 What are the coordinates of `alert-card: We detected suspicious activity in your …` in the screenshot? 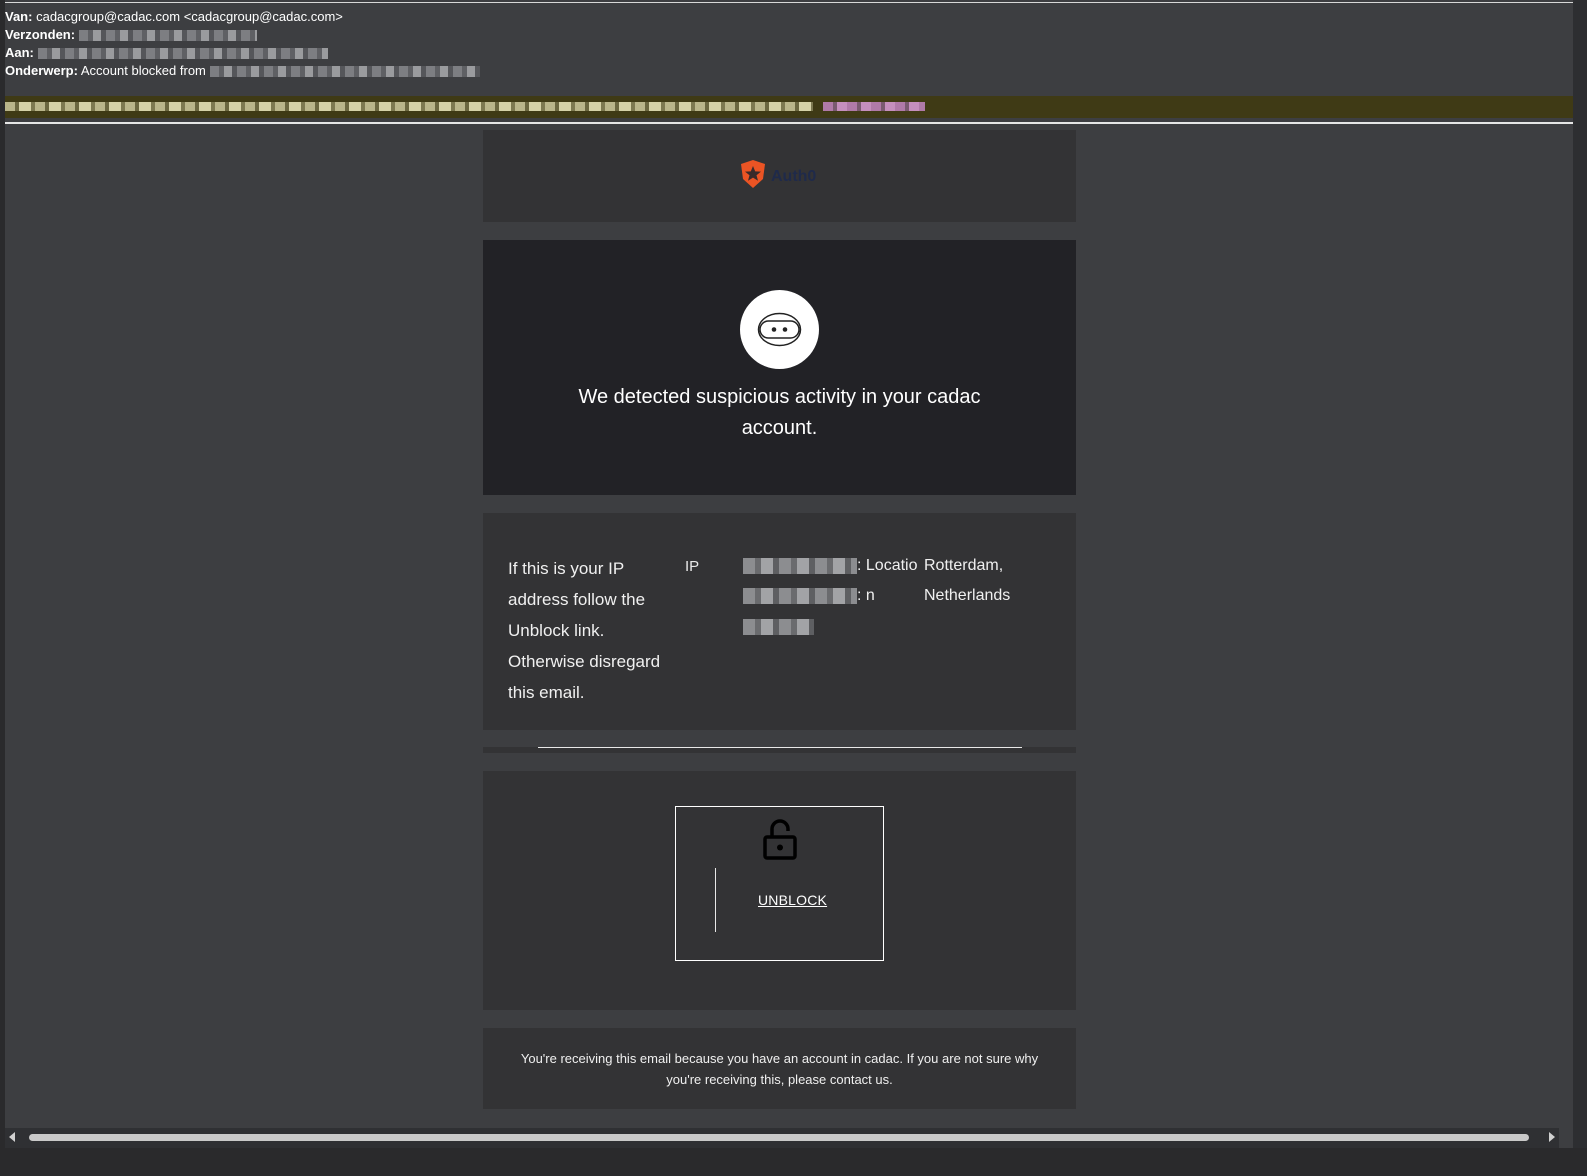 It's located at (779, 367).